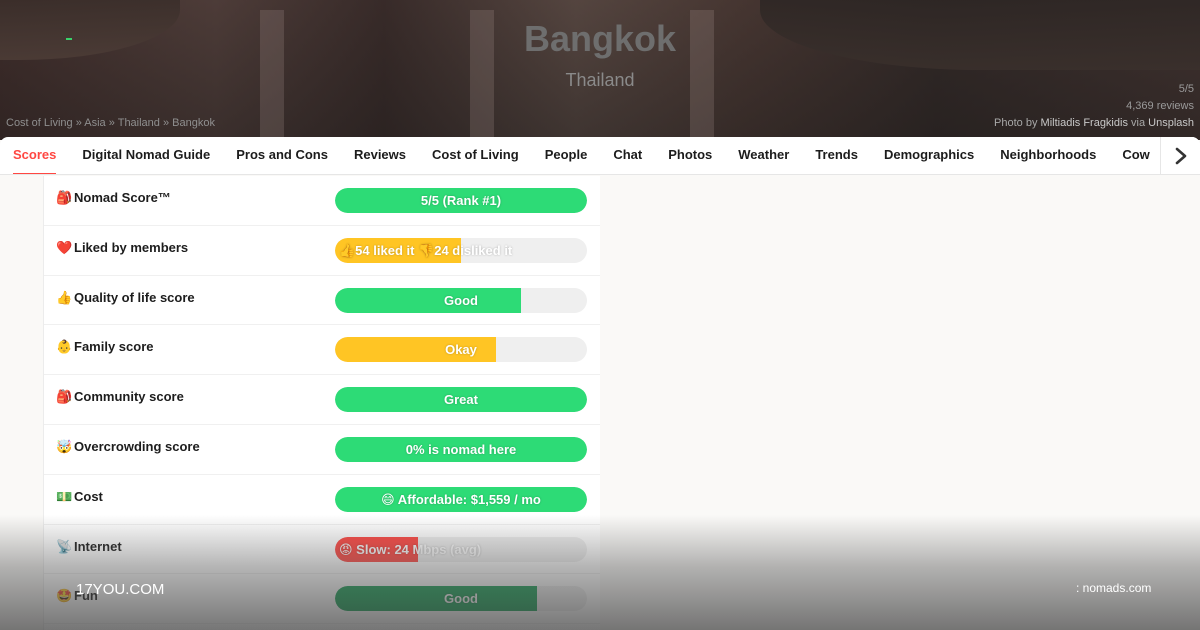 This screenshot has width=1200, height=630. Describe the element at coordinates (64, 297) in the screenshot. I see `score-emoji-icon: 👍` at that location.